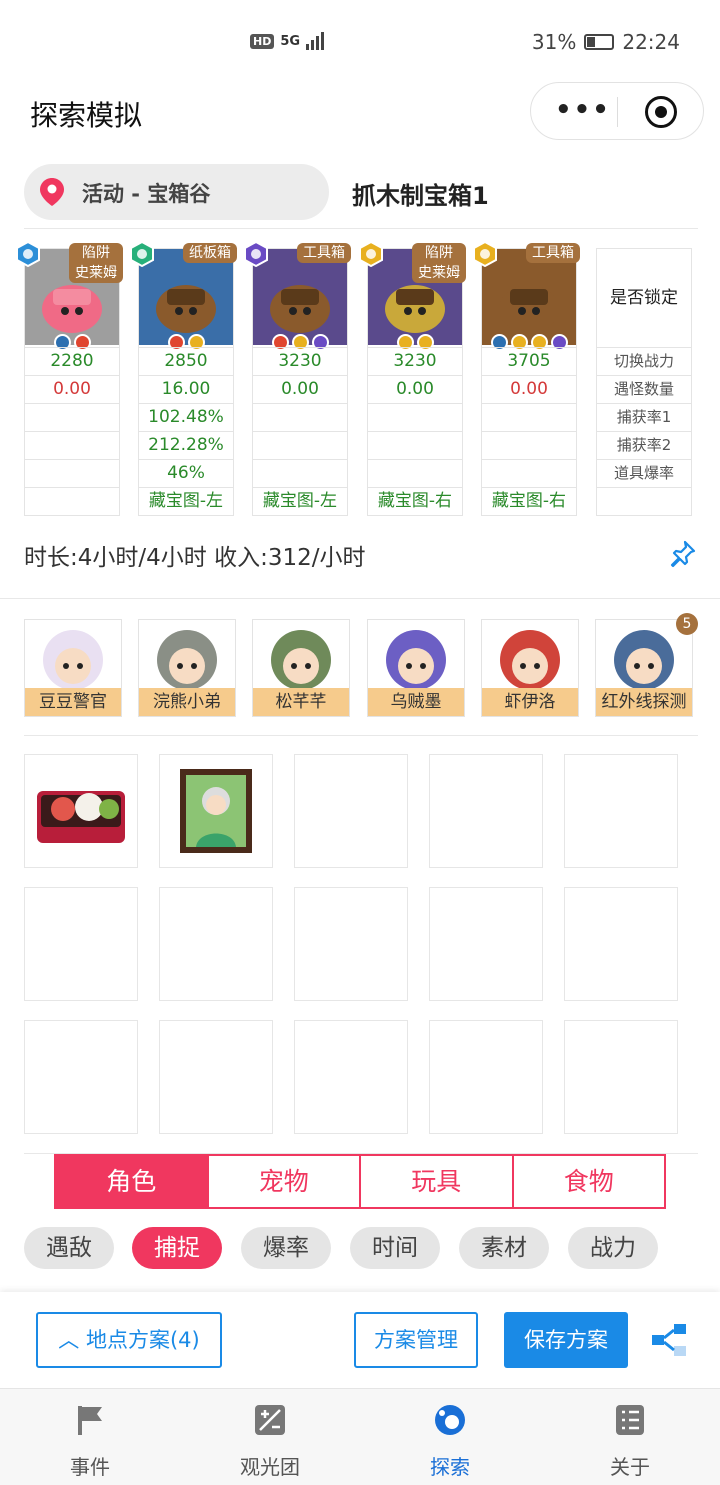 This screenshot has width=720, height=1485. I want to click on tab-character: 角色, so click(132, 1181).